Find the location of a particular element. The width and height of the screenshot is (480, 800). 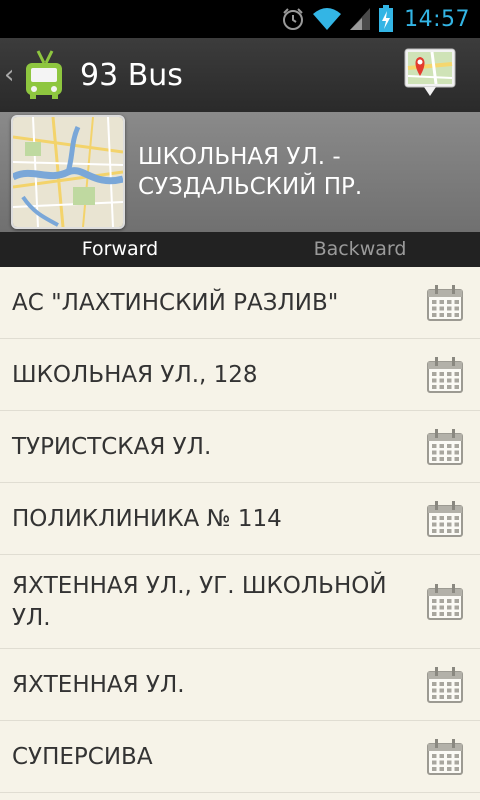

alarm-icon is located at coordinates (293, 19).